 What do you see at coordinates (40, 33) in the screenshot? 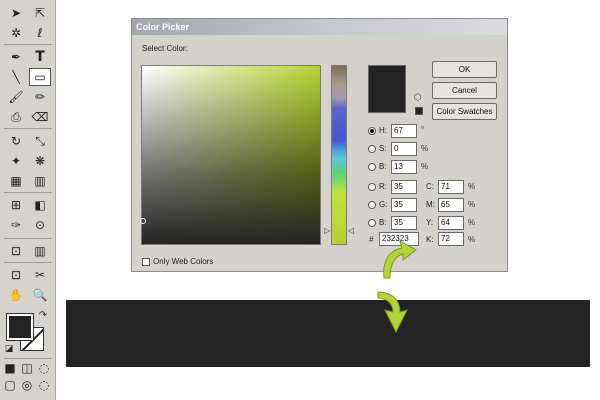
I see `lasso-tool-icon: ℓ` at bounding box center [40, 33].